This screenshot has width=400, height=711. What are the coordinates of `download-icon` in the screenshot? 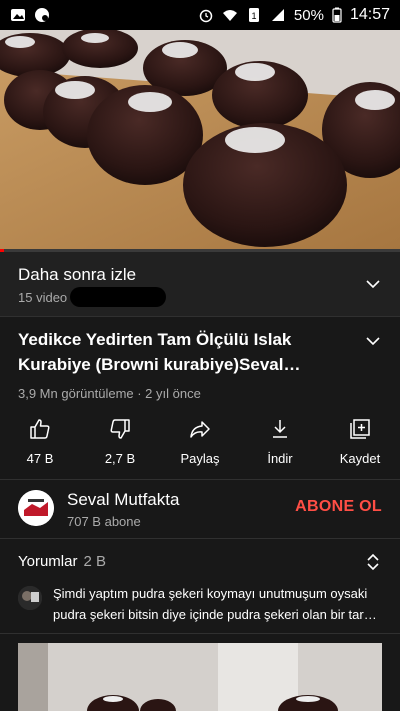 It's located at (280, 429).